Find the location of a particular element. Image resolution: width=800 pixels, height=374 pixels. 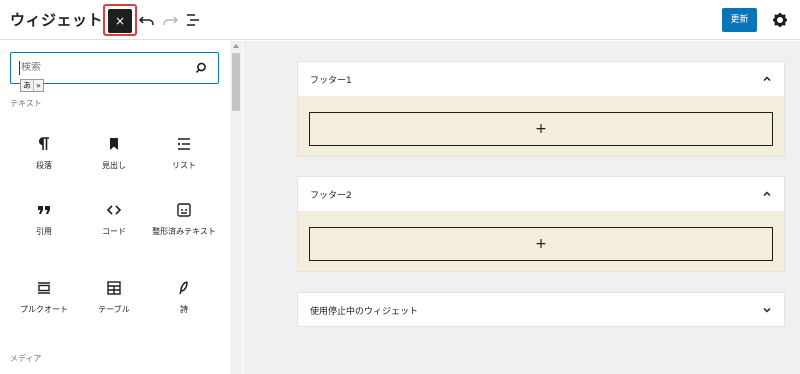

scroll-thumb is located at coordinates (236, 82).